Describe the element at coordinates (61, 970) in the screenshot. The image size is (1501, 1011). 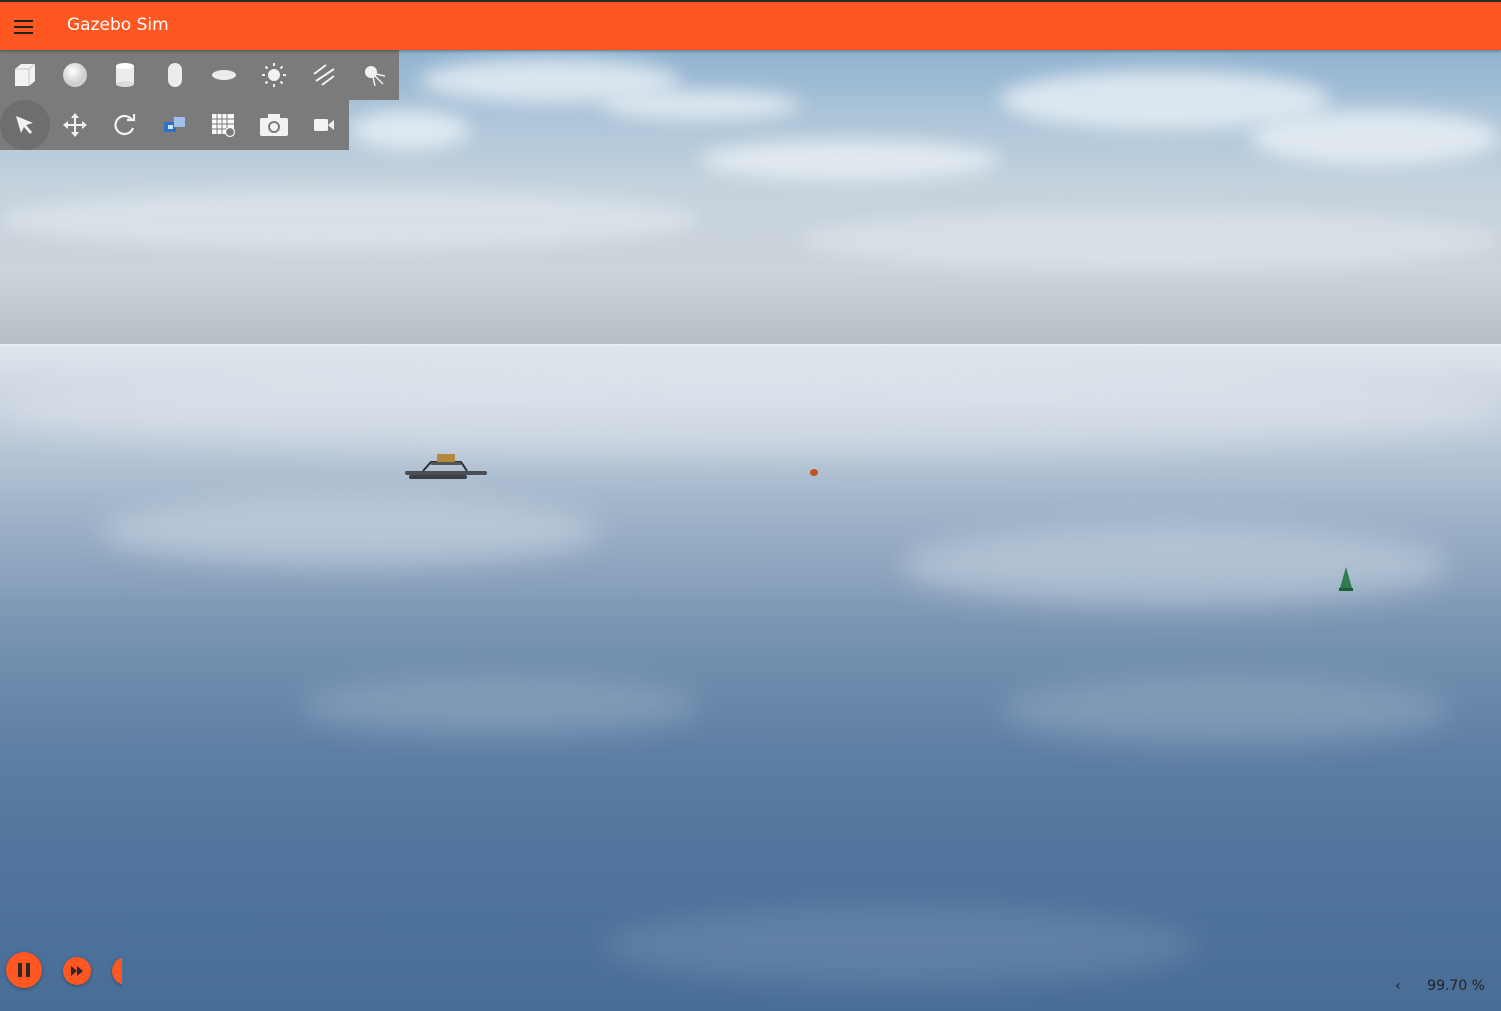
I see `playback-controls` at that location.